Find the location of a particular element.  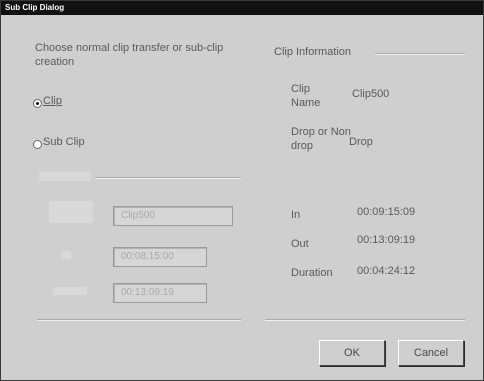

subclip-in-field: 00:08:15:00 is located at coordinates (160, 257).